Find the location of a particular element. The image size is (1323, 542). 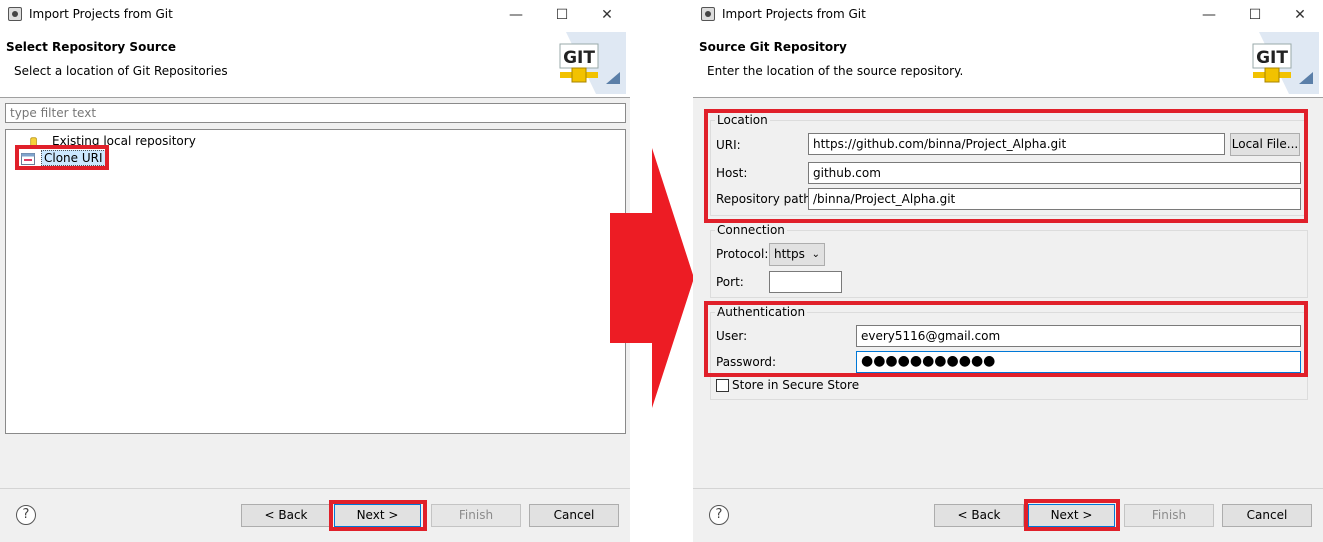

right-arrow-icon is located at coordinates (652, 278).